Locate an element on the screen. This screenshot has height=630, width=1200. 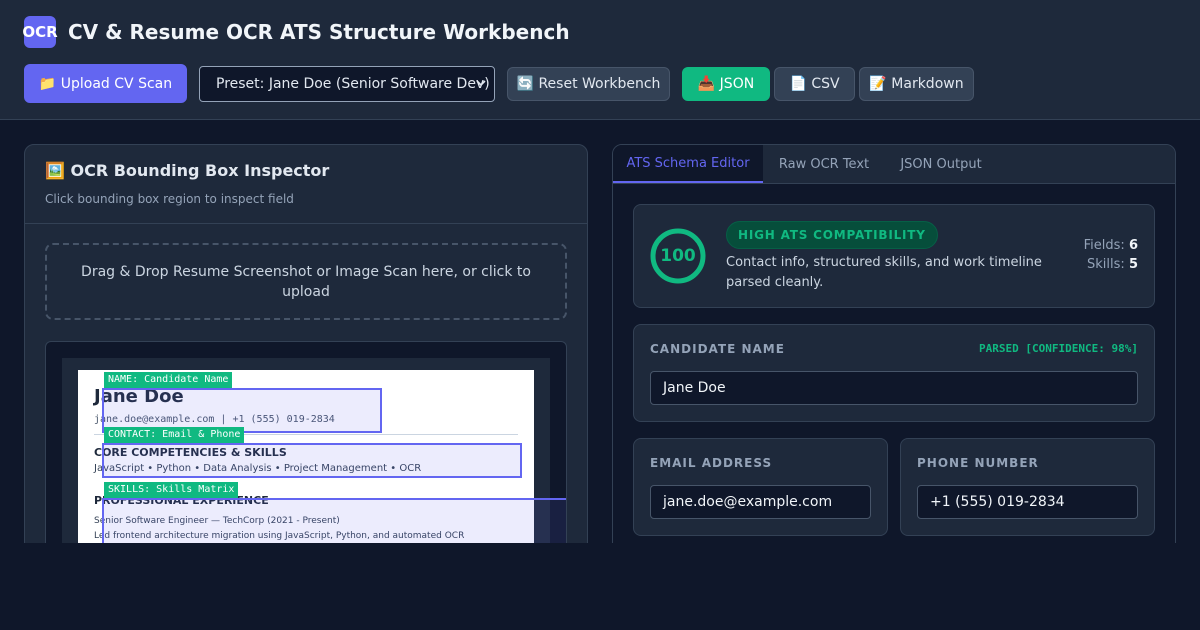
export-markdown-button: 📝 Markdown is located at coordinates (916, 84).